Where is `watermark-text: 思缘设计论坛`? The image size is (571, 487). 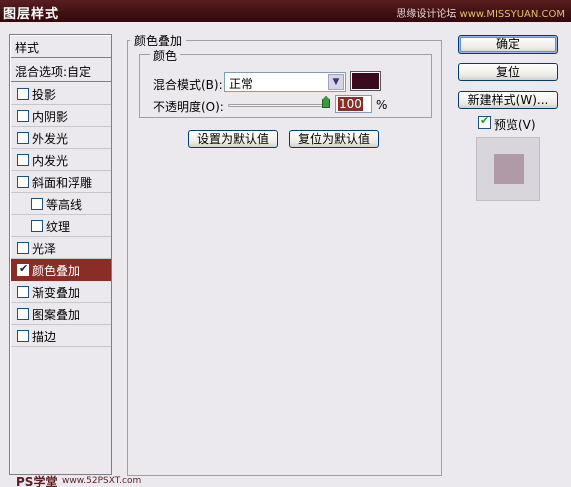 watermark-text: 思缘设计论坛 is located at coordinates (426, 14).